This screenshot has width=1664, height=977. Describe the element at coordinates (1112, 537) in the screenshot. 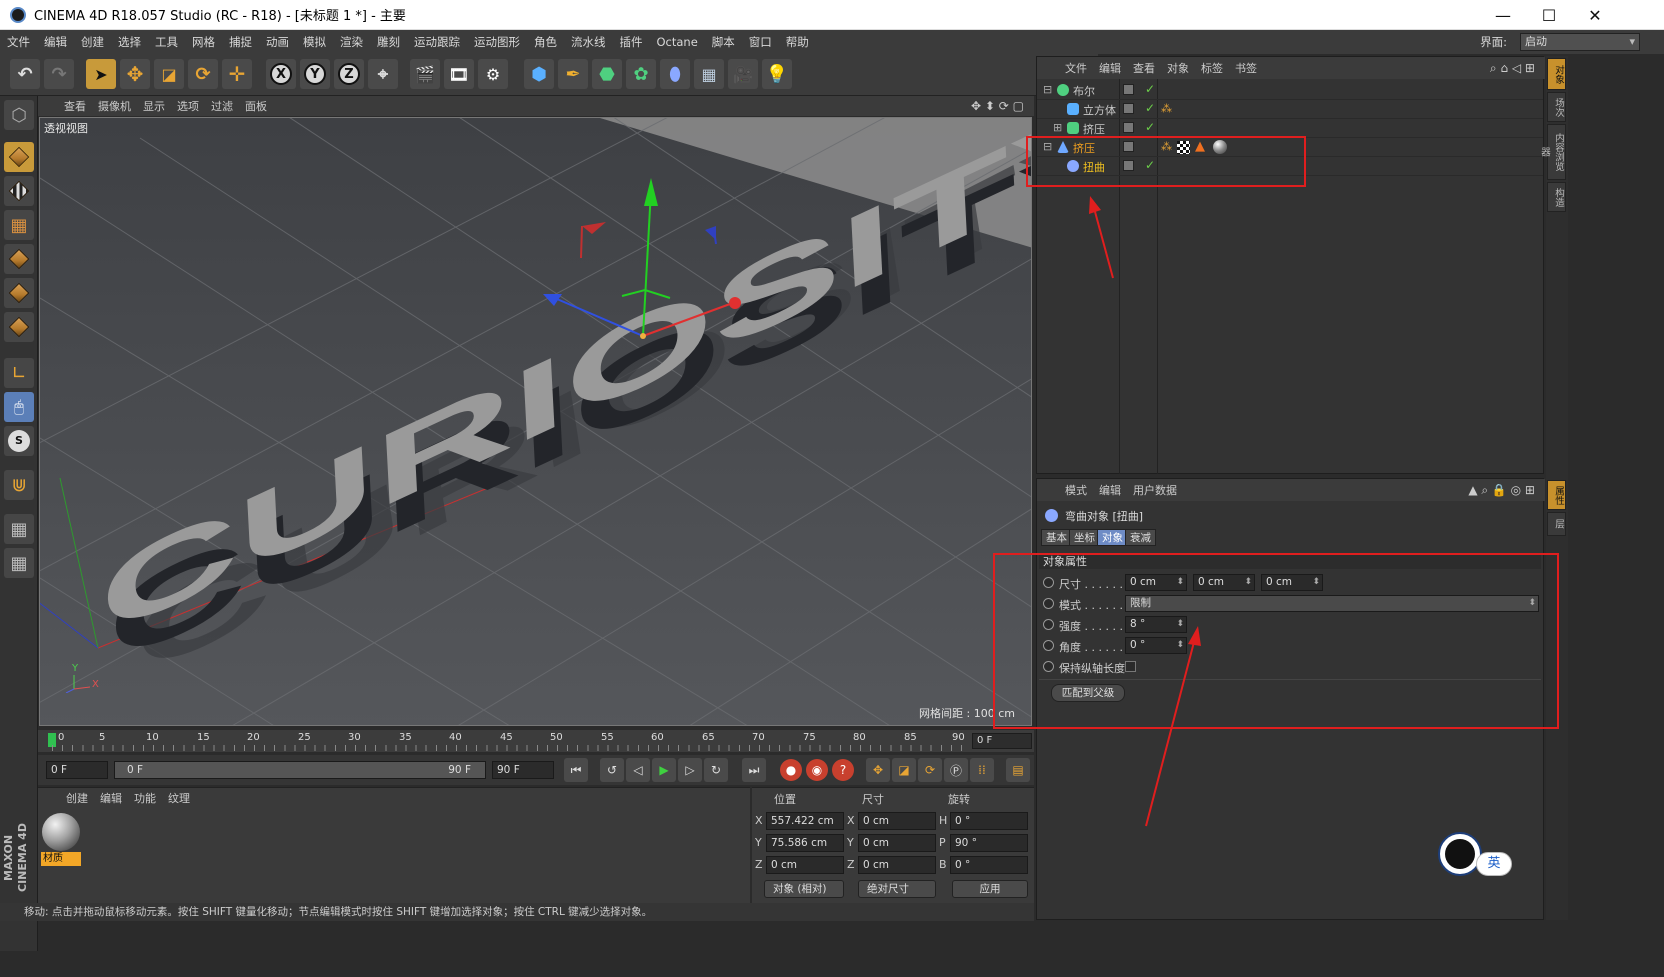

I see `tab-object: 对象` at that location.